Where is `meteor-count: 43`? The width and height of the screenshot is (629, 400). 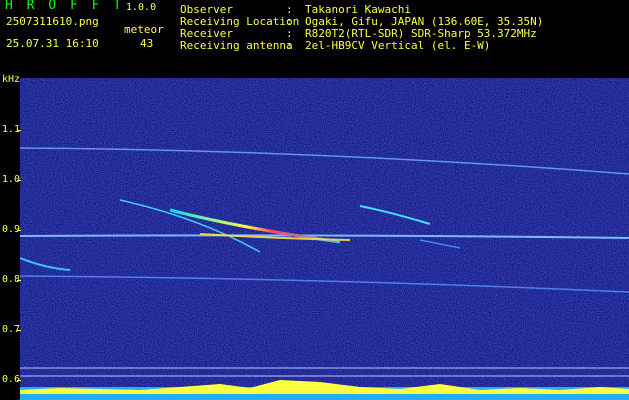
meteor-count: 43 is located at coordinates (147, 43).